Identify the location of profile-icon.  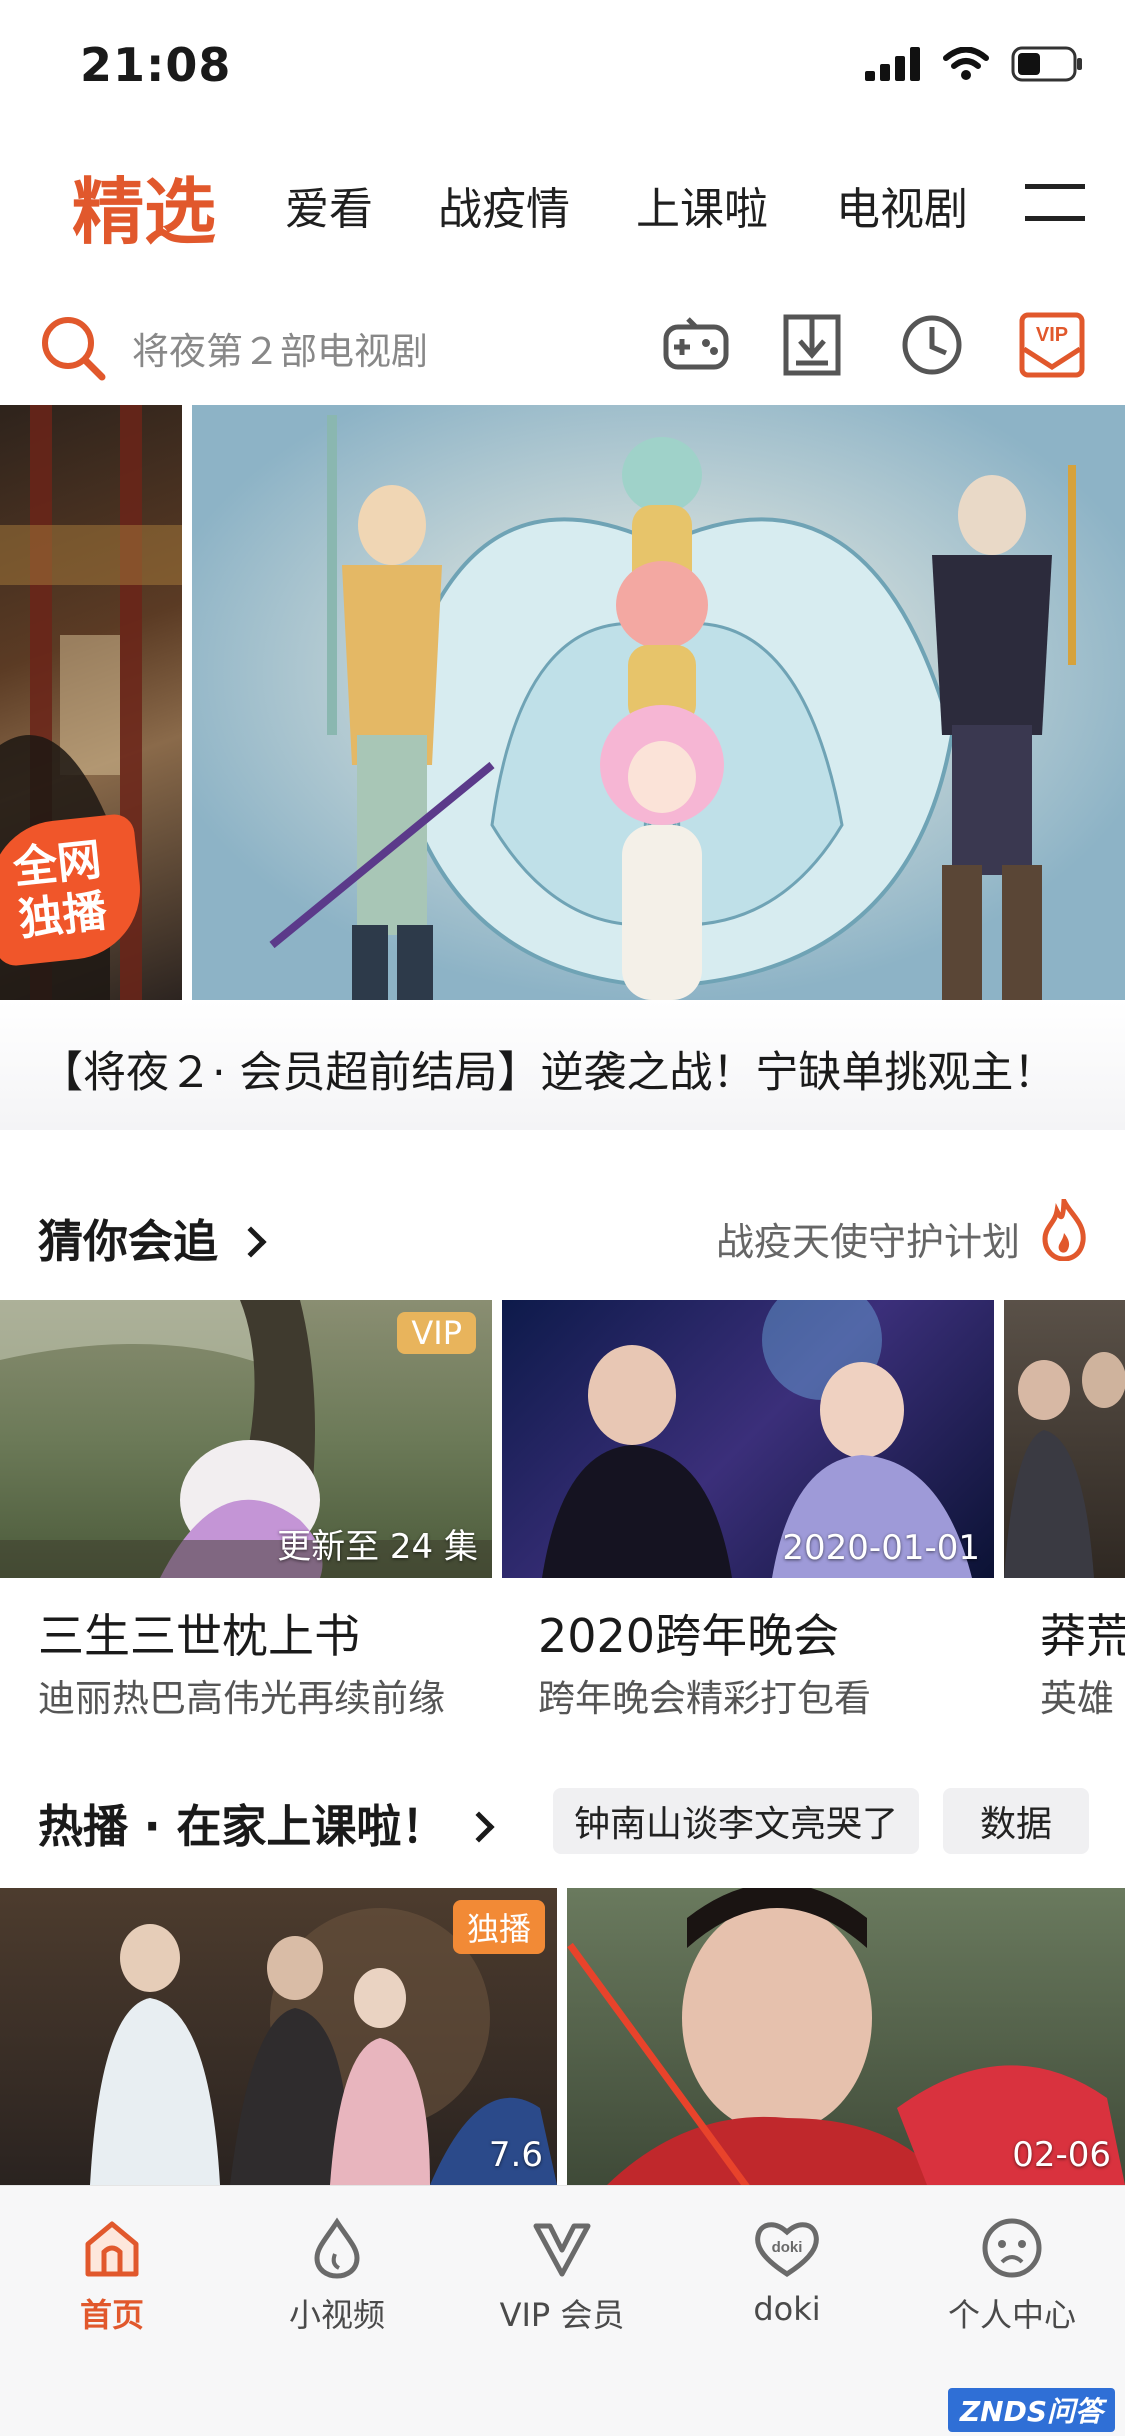
(1012, 2248).